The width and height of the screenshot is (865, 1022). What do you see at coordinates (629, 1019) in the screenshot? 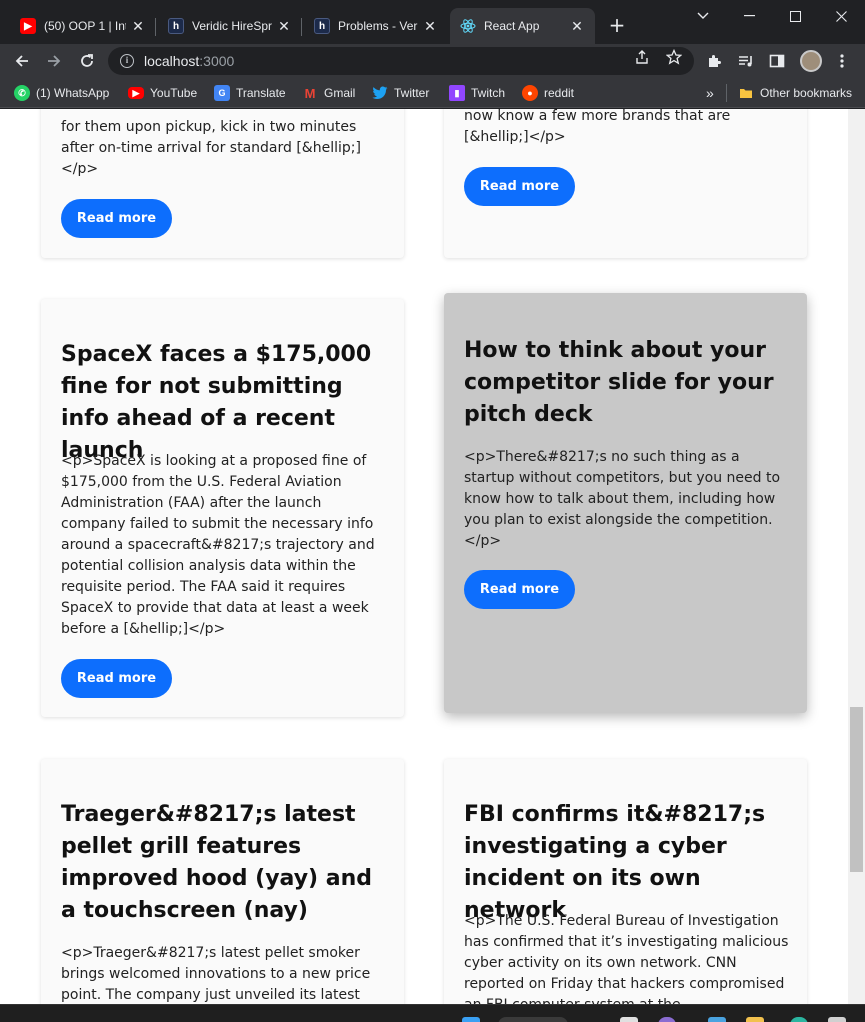
I see `task-view-icon` at bounding box center [629, 1019].